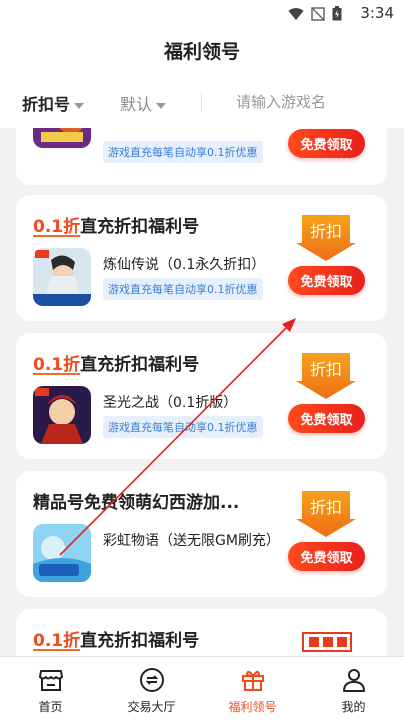 Image resolution: width=404 pixels, height=720 pixels. Describe the element at coordinates (202, 14) in the screenshot. I see `status-bar: 3:34` at that location.